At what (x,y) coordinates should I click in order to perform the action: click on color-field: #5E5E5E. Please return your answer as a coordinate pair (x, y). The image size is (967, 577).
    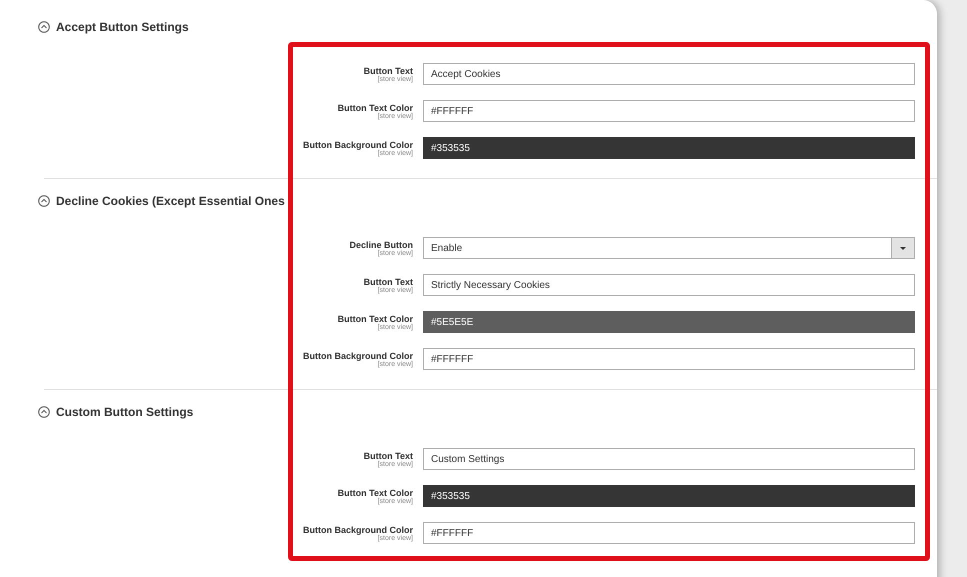
    Looking at the image, I should click on (669, 322).